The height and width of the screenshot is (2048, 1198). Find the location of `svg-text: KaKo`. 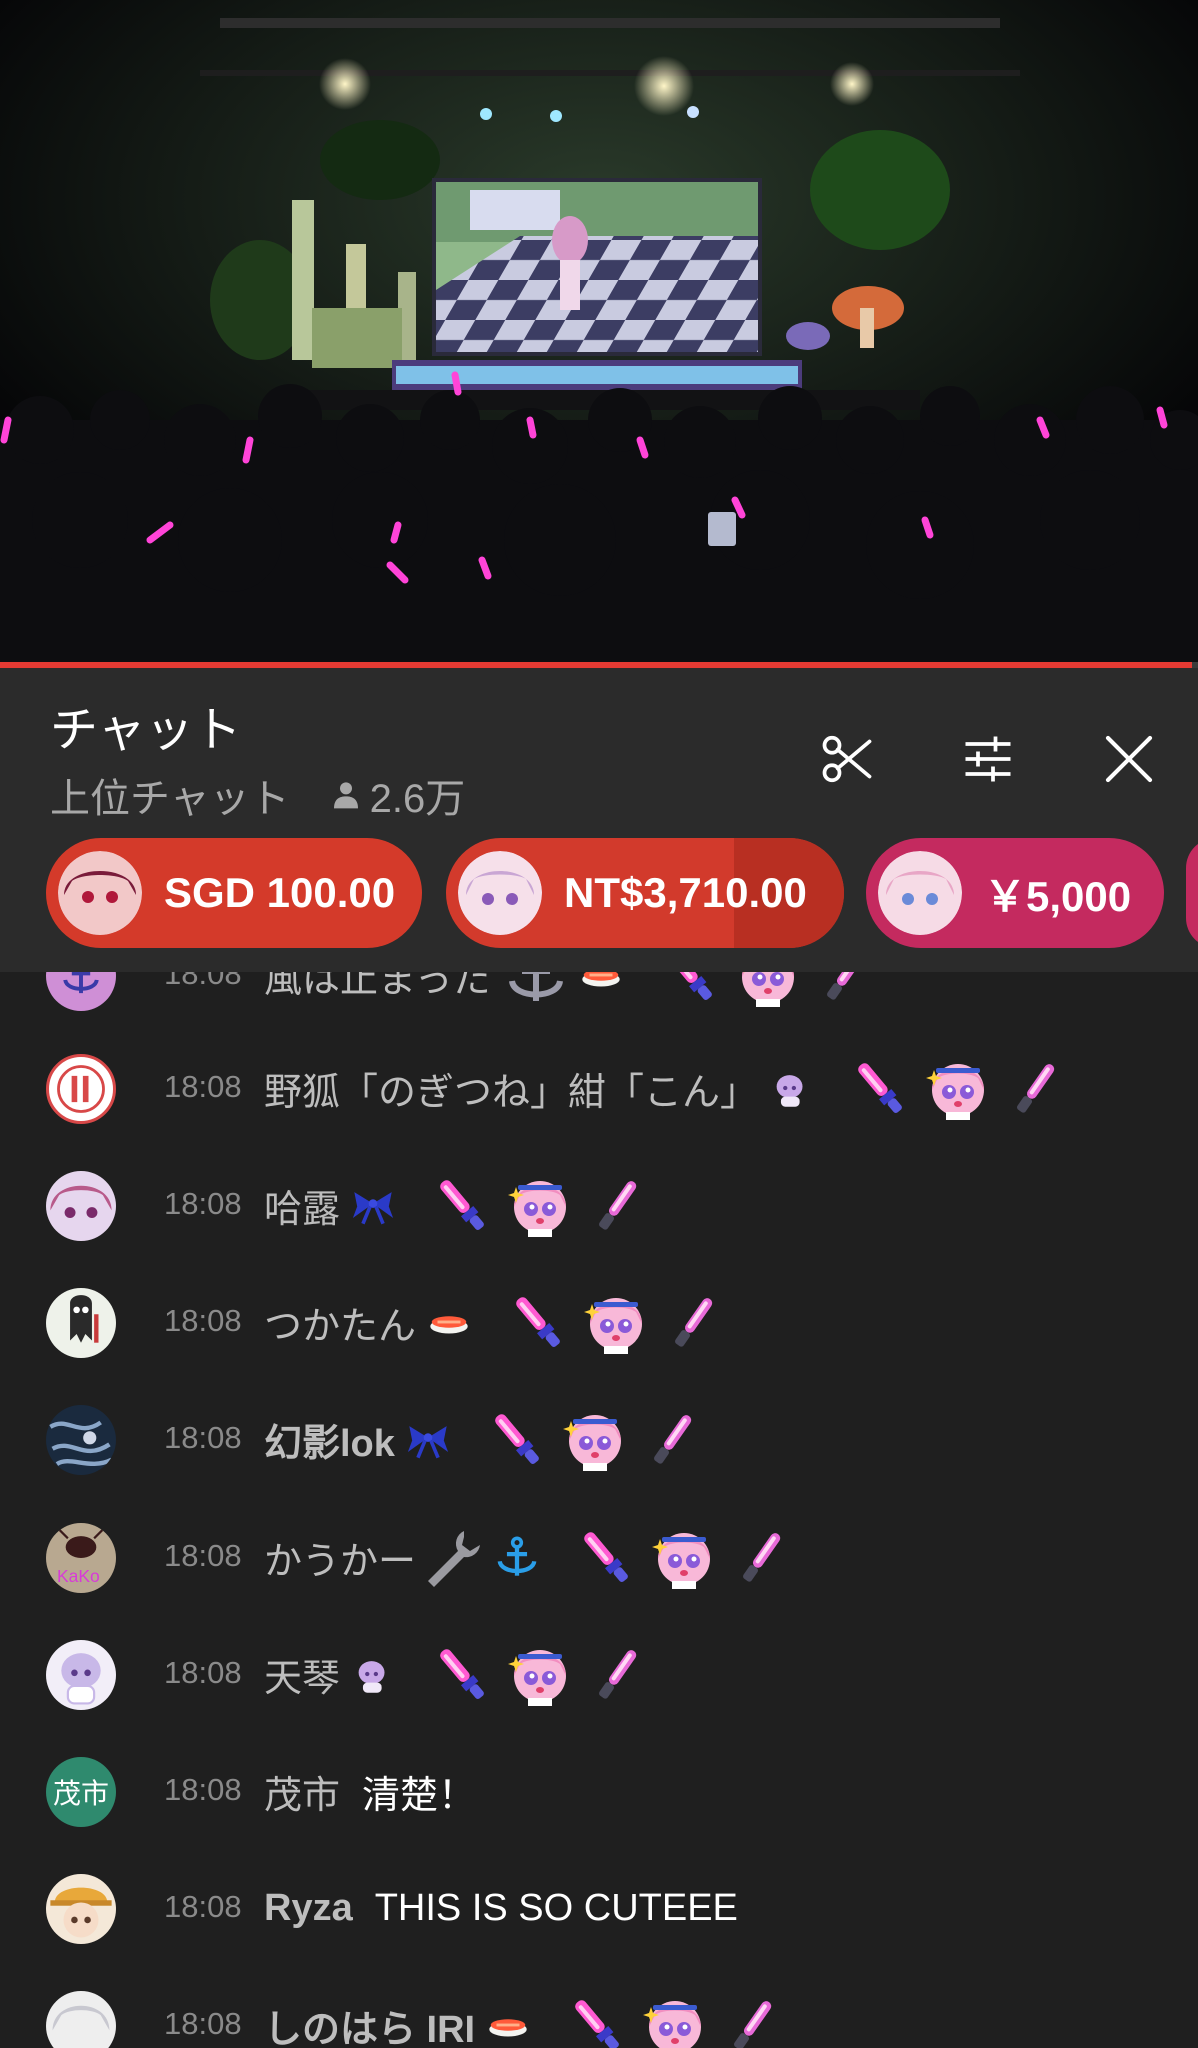

svg-text: KaKo is located at coordinates (78, 1576).